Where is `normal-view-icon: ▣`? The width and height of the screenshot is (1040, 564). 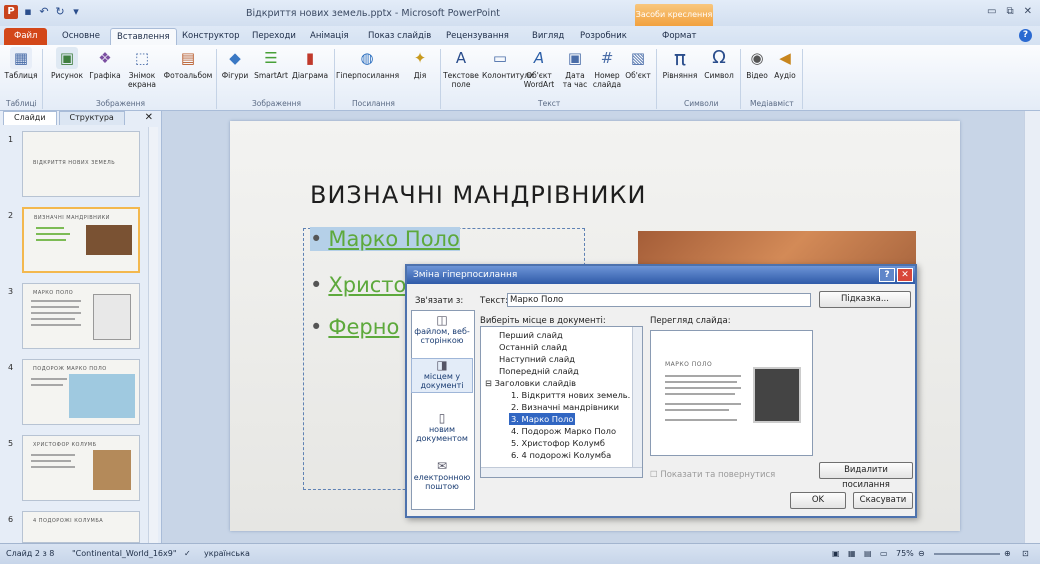 normal-view-icon: ▣ is located at coordinates (836, 554).